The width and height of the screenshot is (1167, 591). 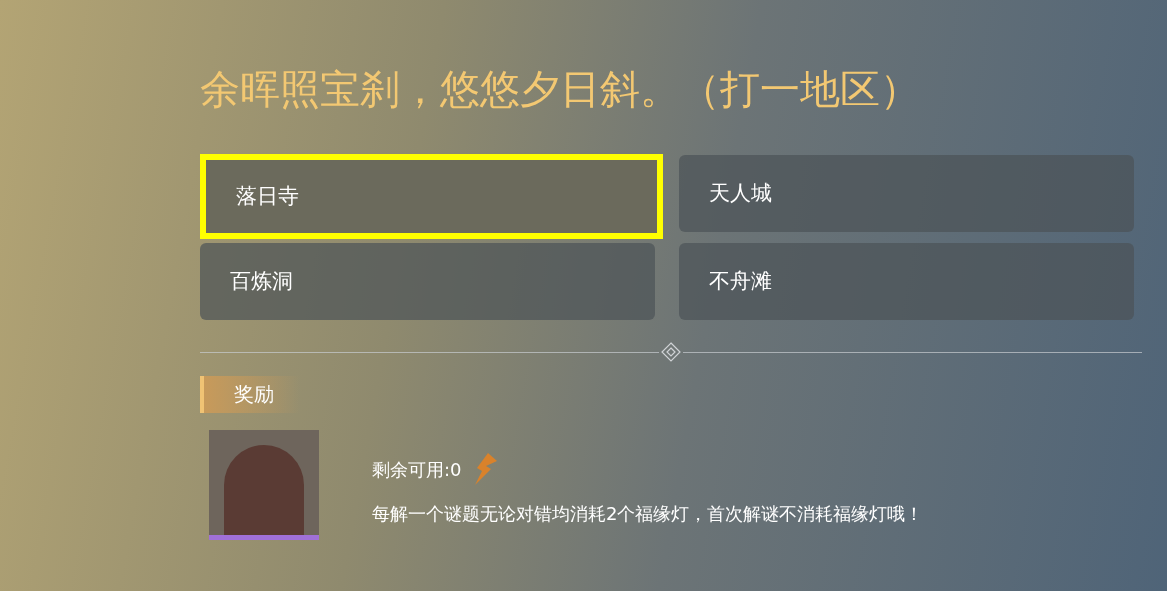 I want to click on rule-note: 每解一个谜题无论对错均消耗2个福缘灯，首次解谜不消耗福缘灯哦！, so click(x=648, y=514).